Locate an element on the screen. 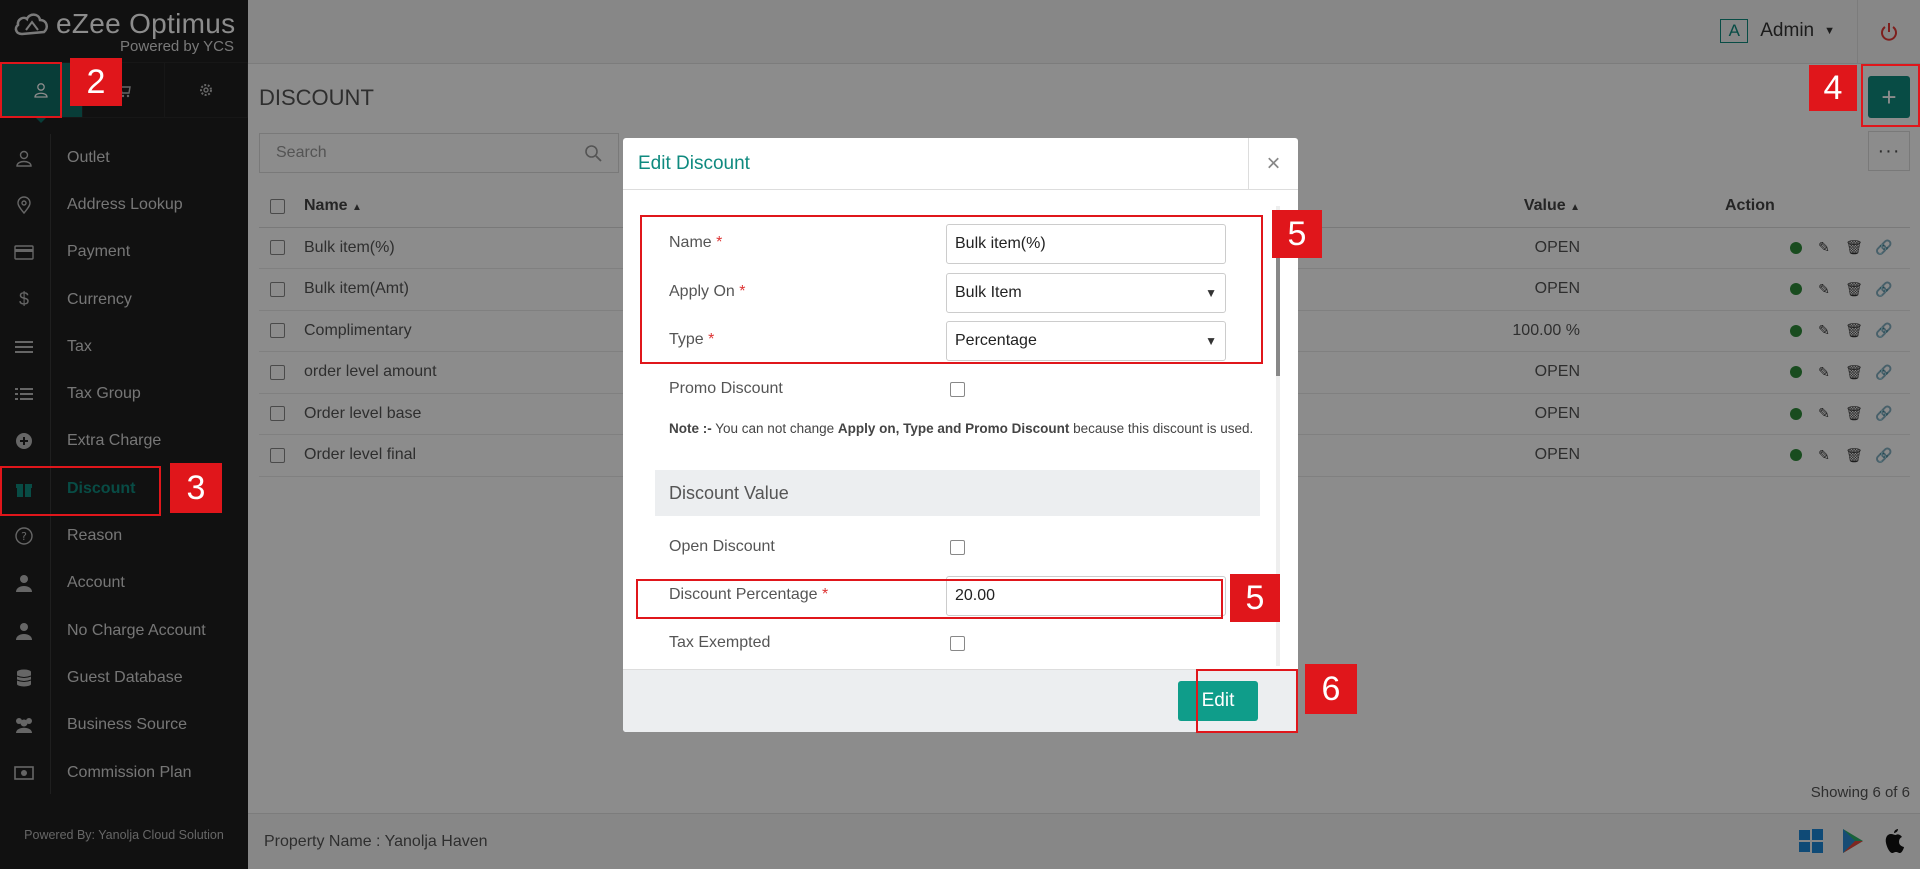 The image size is (1920, 869). tax-exempted-row: Tax Exempted is located at coordinates (955, 644).